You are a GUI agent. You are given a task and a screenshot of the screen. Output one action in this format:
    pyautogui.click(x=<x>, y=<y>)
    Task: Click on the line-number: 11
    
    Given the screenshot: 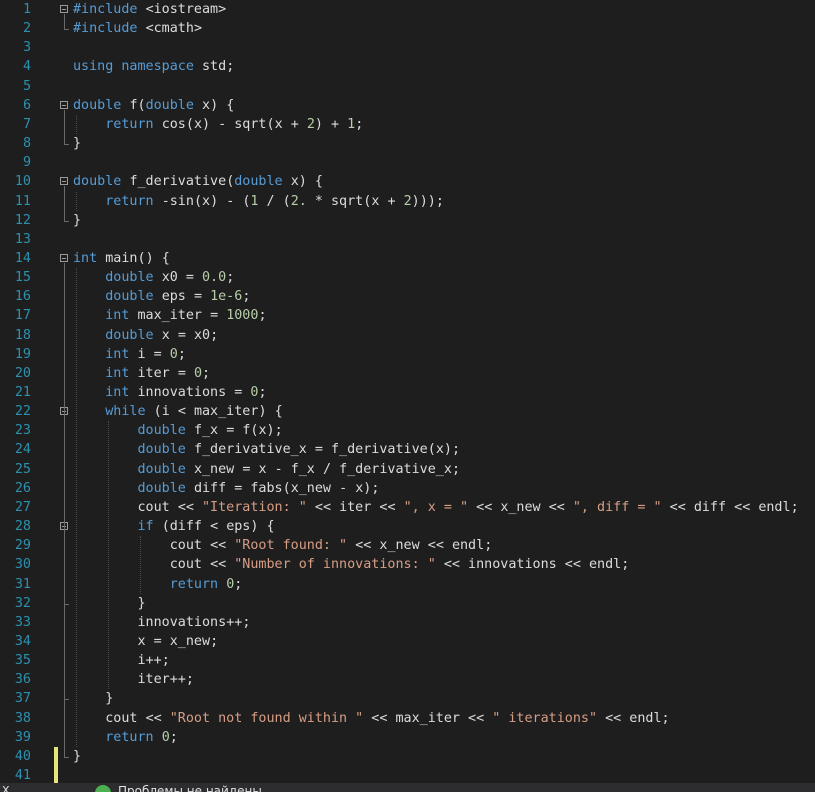 What is the action you would take?
    pyautogui.click(x=22, y=201)
    